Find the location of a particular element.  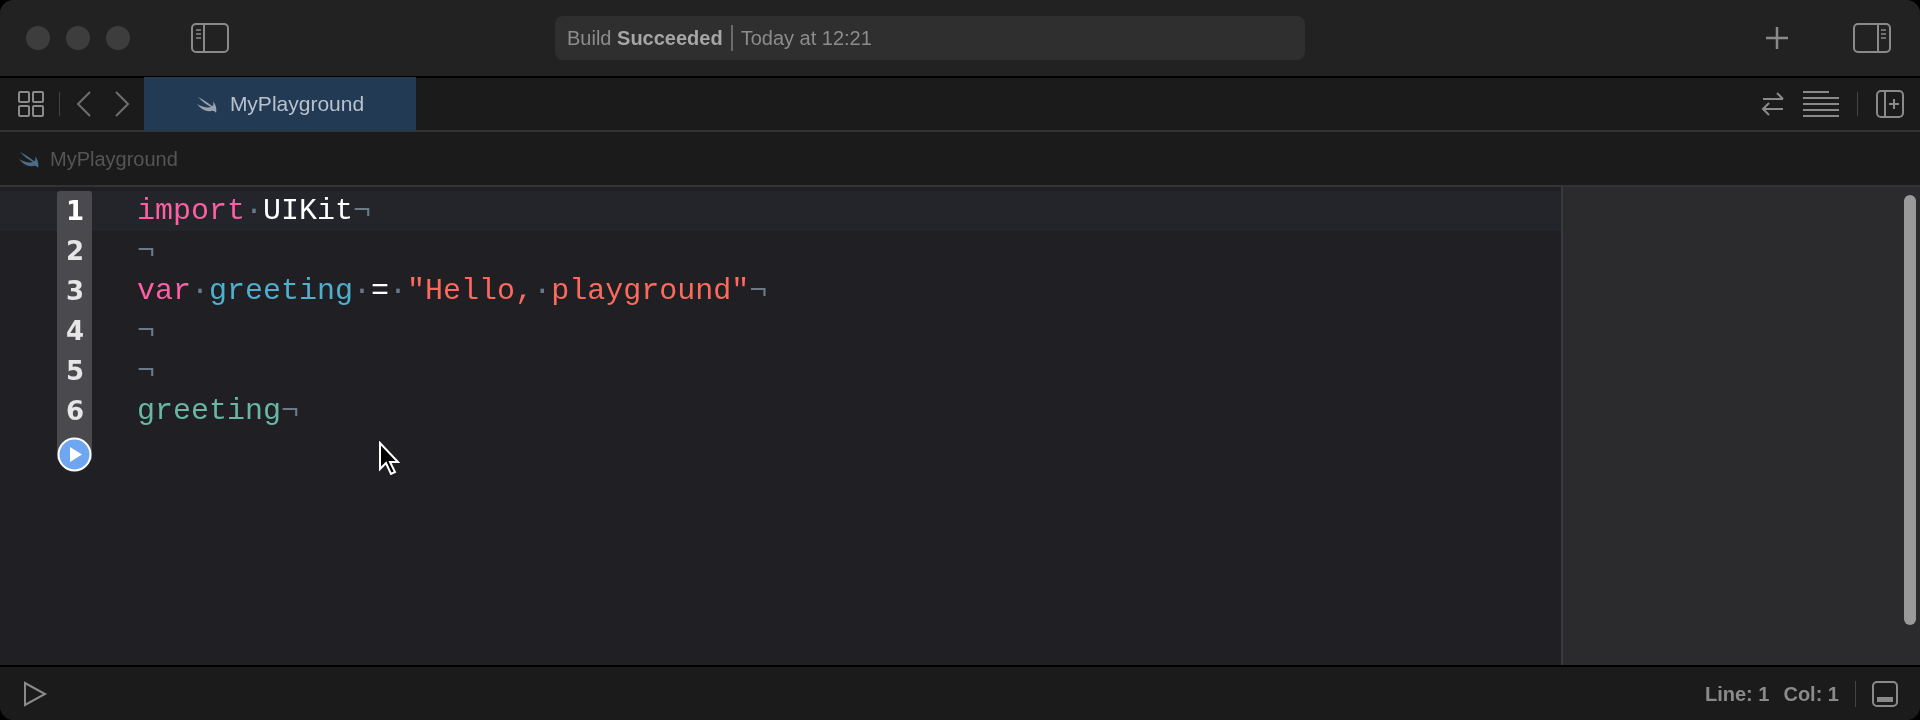

inspector-toggle-icon is located at coordinates (1872, 38).